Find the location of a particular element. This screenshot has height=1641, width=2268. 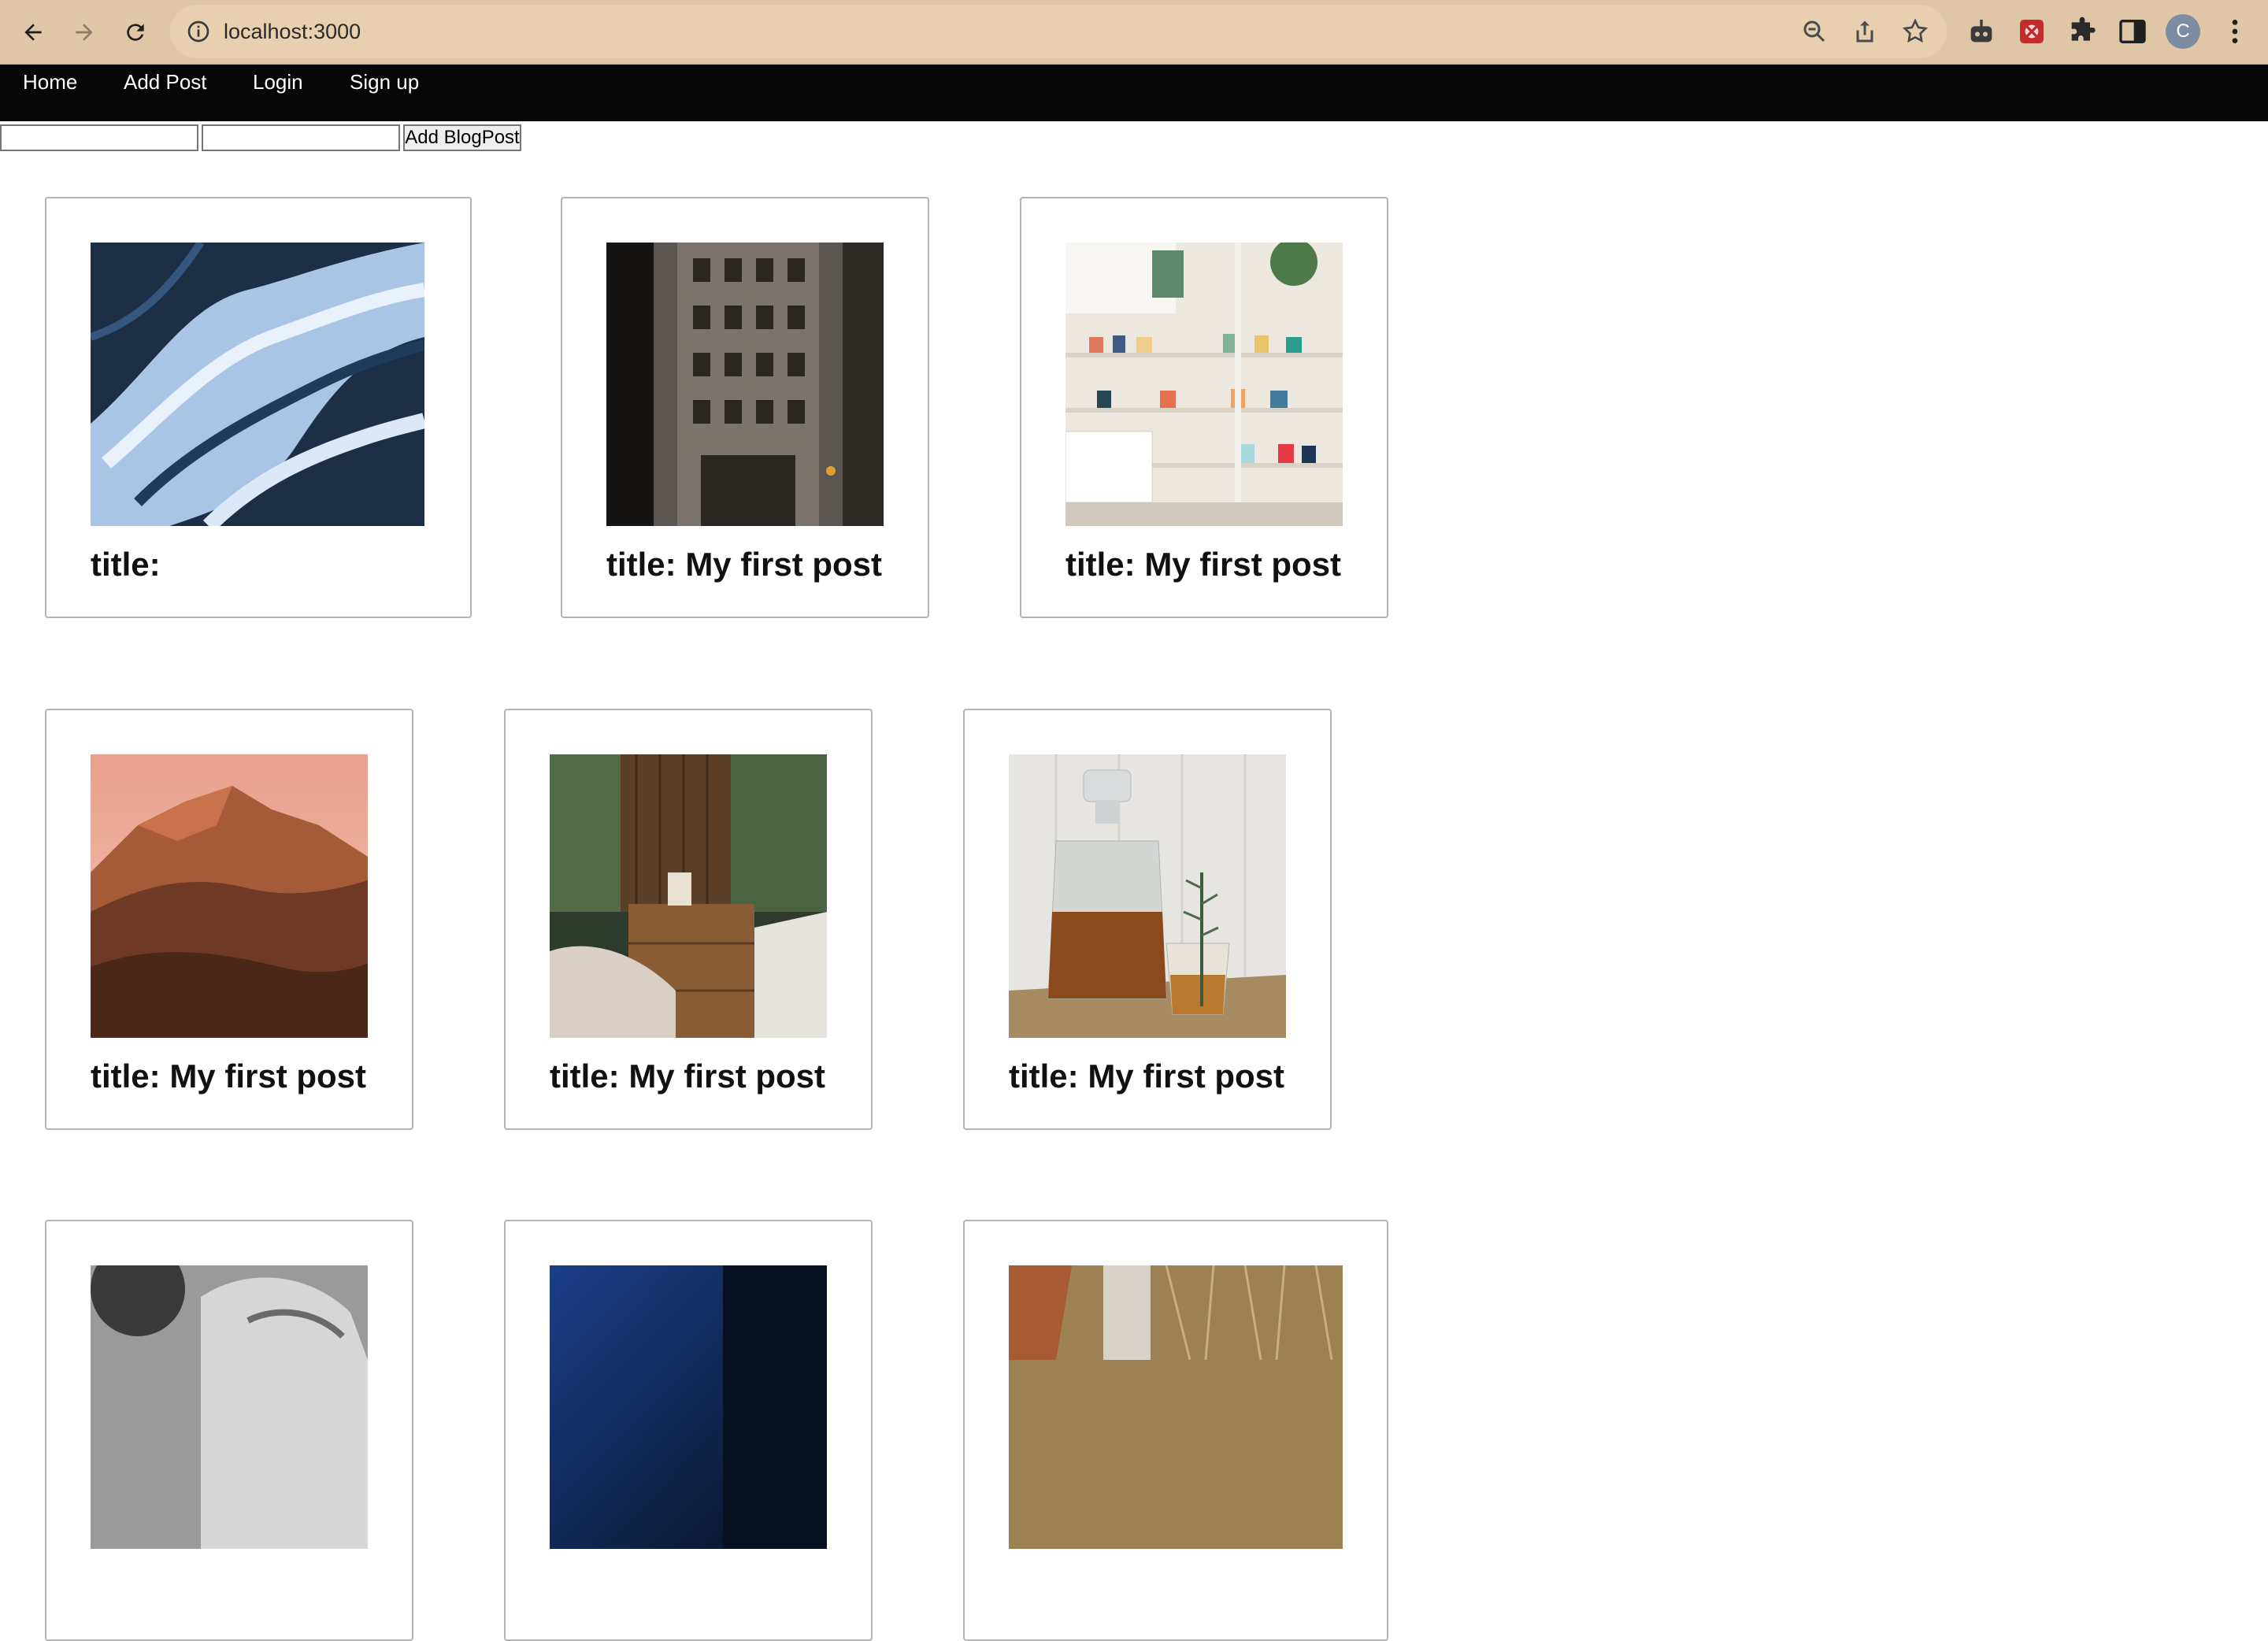

profile-avatar: C is located at coordinates (2183, 31).